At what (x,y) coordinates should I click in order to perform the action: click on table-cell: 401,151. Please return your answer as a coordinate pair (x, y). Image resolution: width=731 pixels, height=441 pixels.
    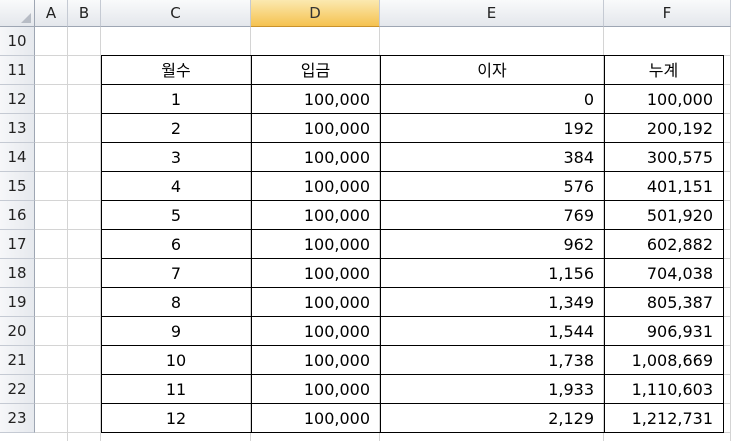
    Looking at the image, I should click on (663, 186).